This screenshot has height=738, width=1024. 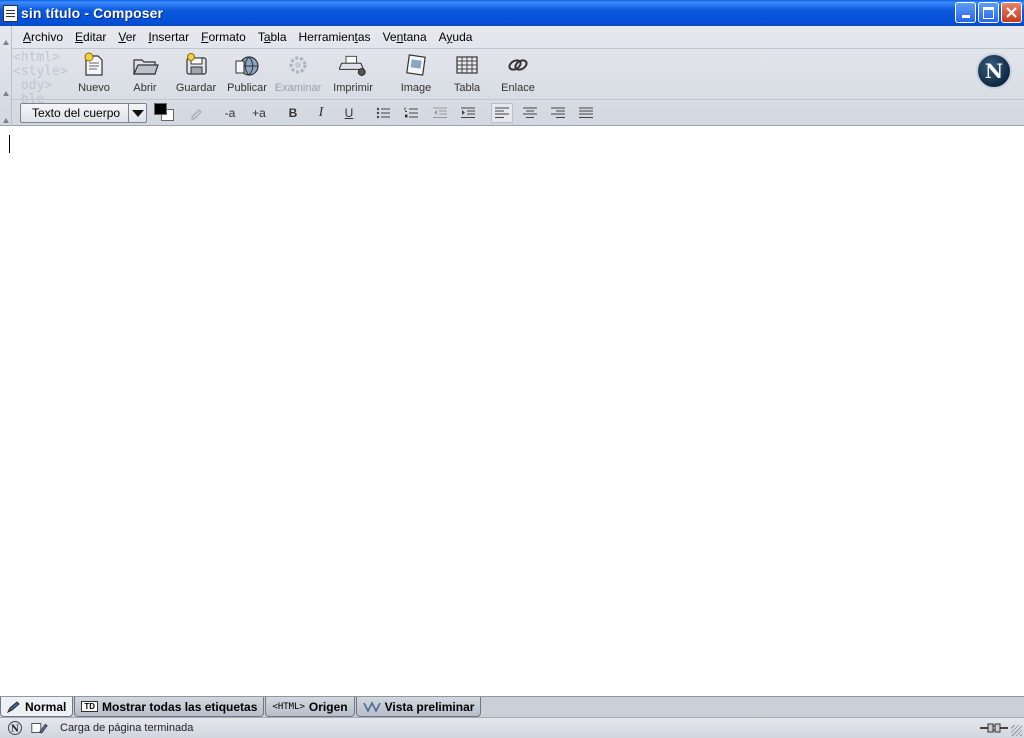 I want to click on table-icon, so click(x=467, y=65).